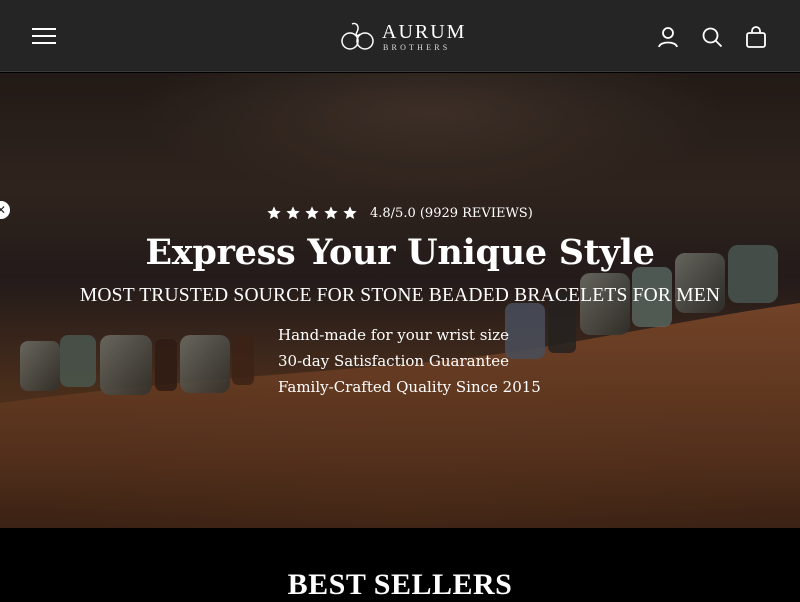 This screenshot has width=800, height=602. What do you see at coordinates (357, 36) in the screenshot?
I see `logo-mark-icon` at bounding box center [357, 36].